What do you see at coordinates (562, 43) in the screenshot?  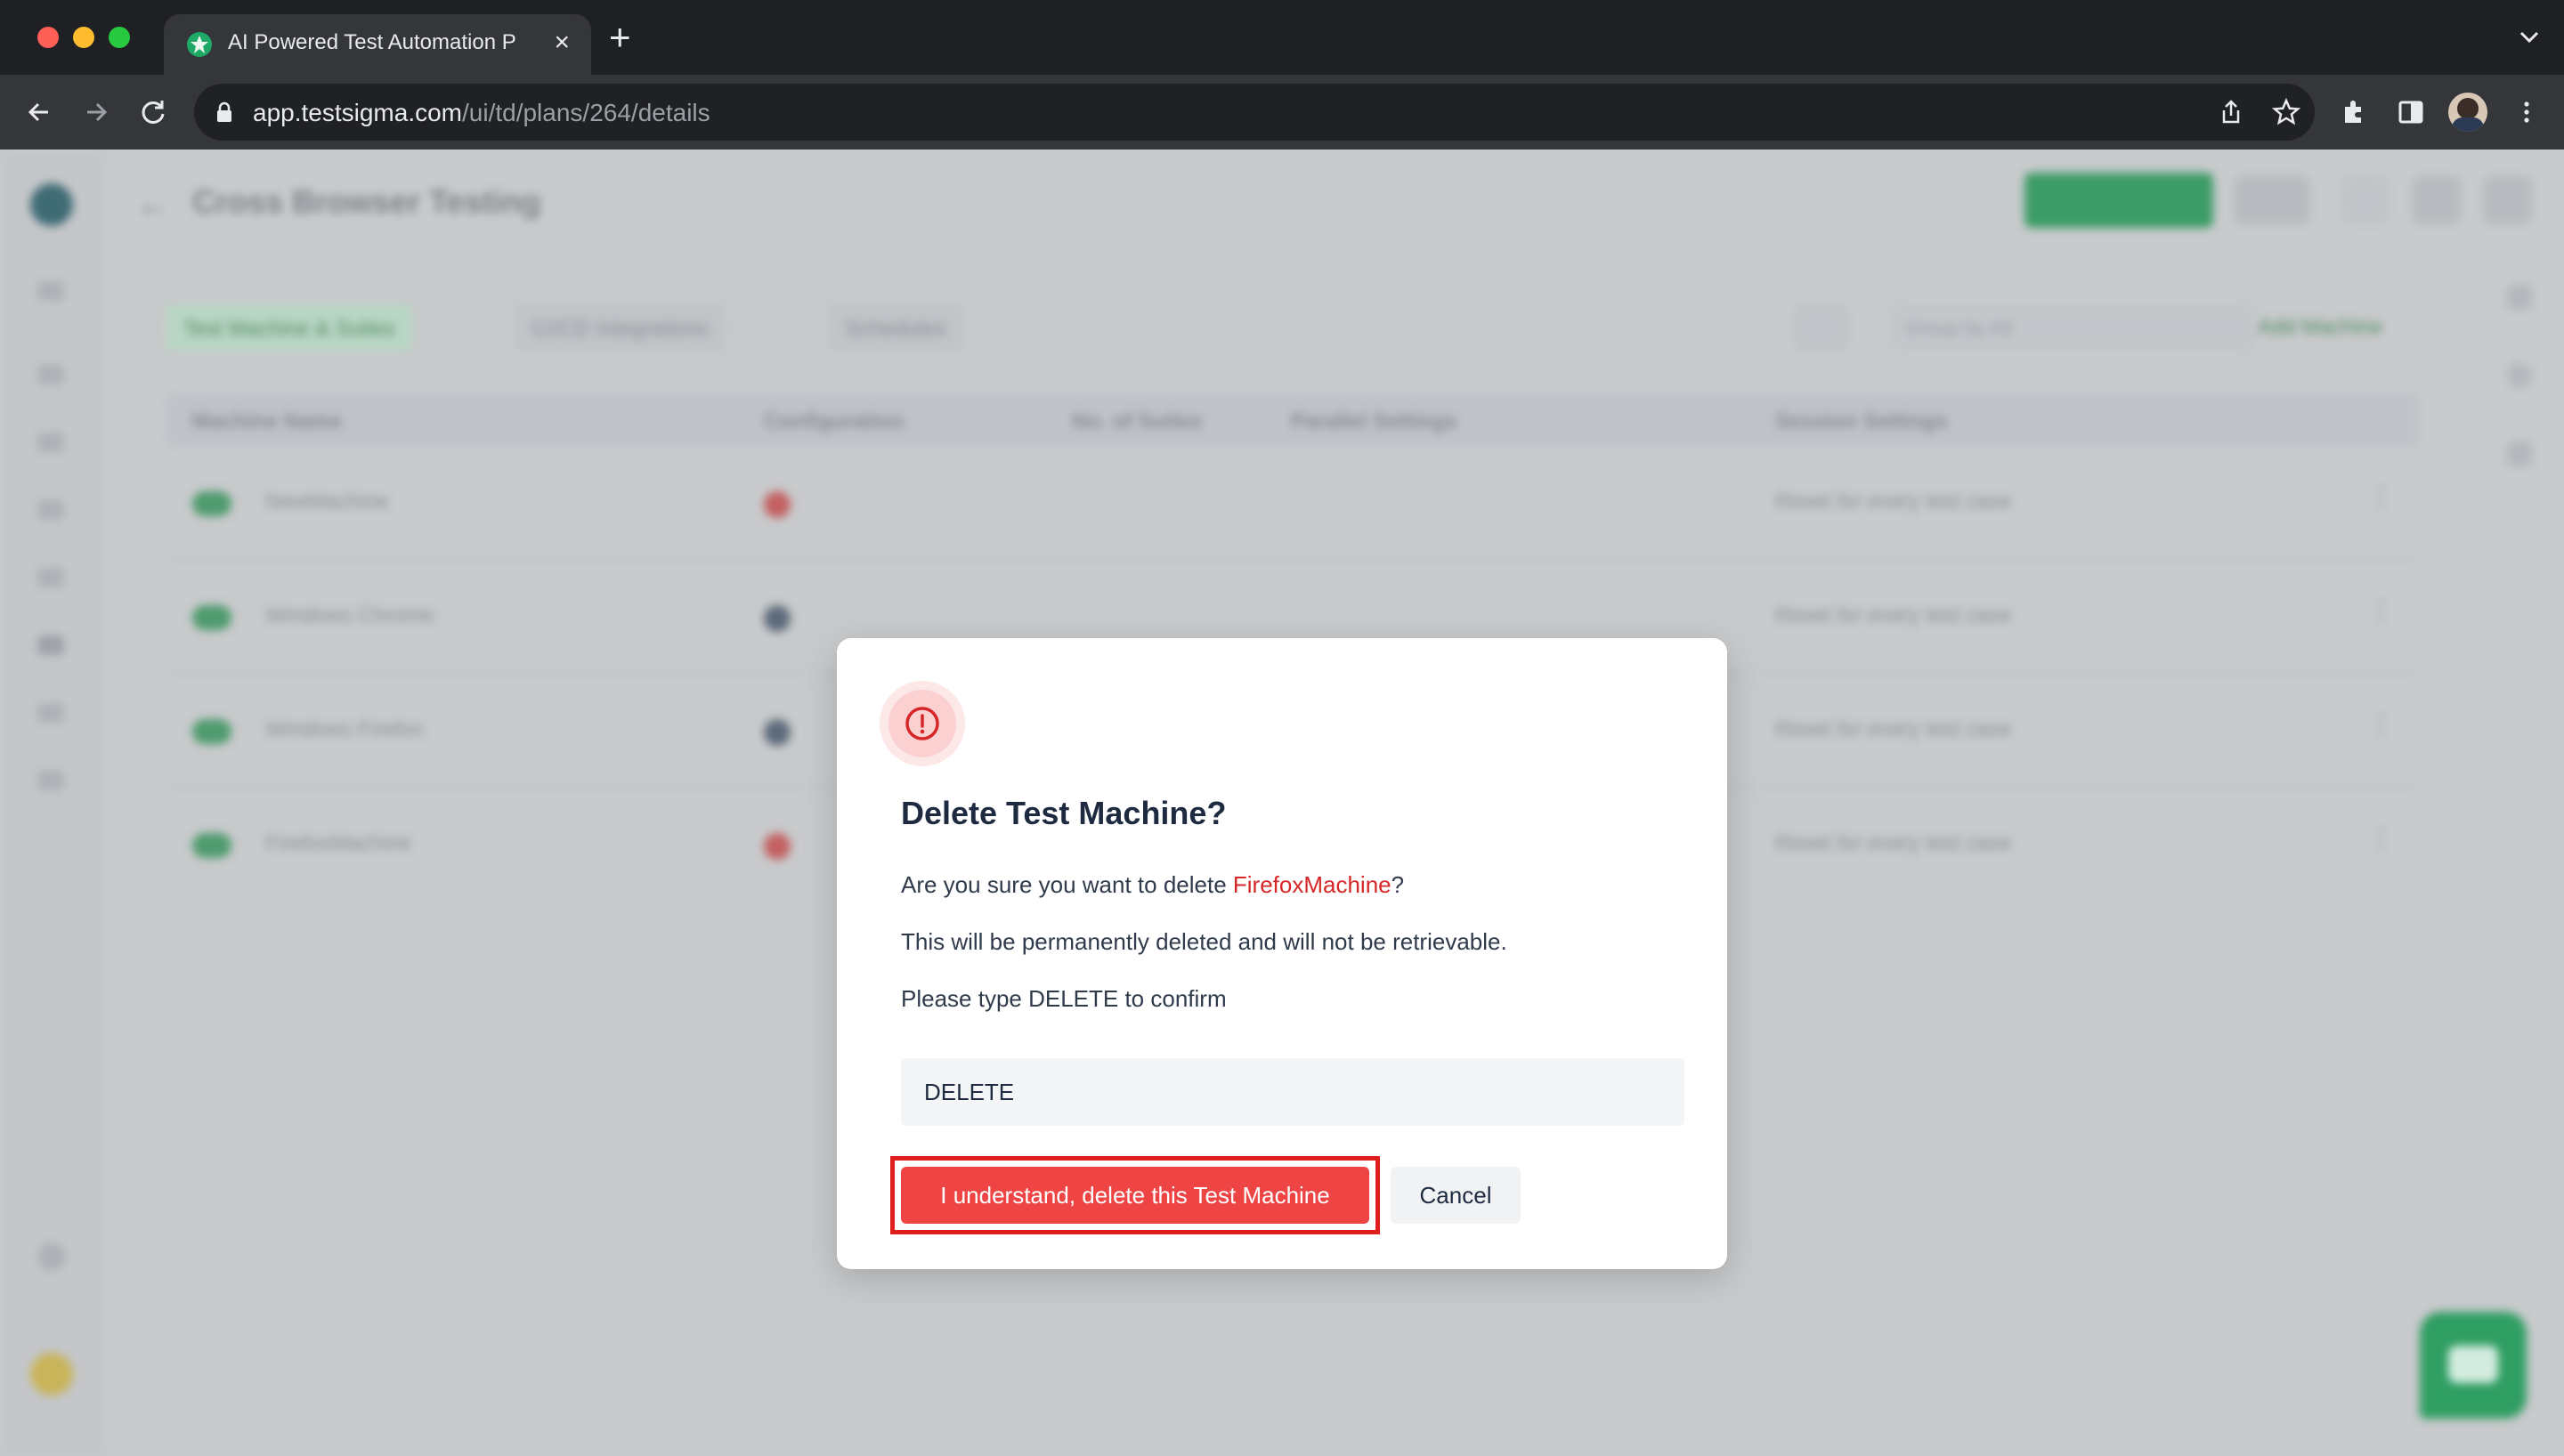 I see `tab-close-icon: ×` at bounding box center [562, 43].